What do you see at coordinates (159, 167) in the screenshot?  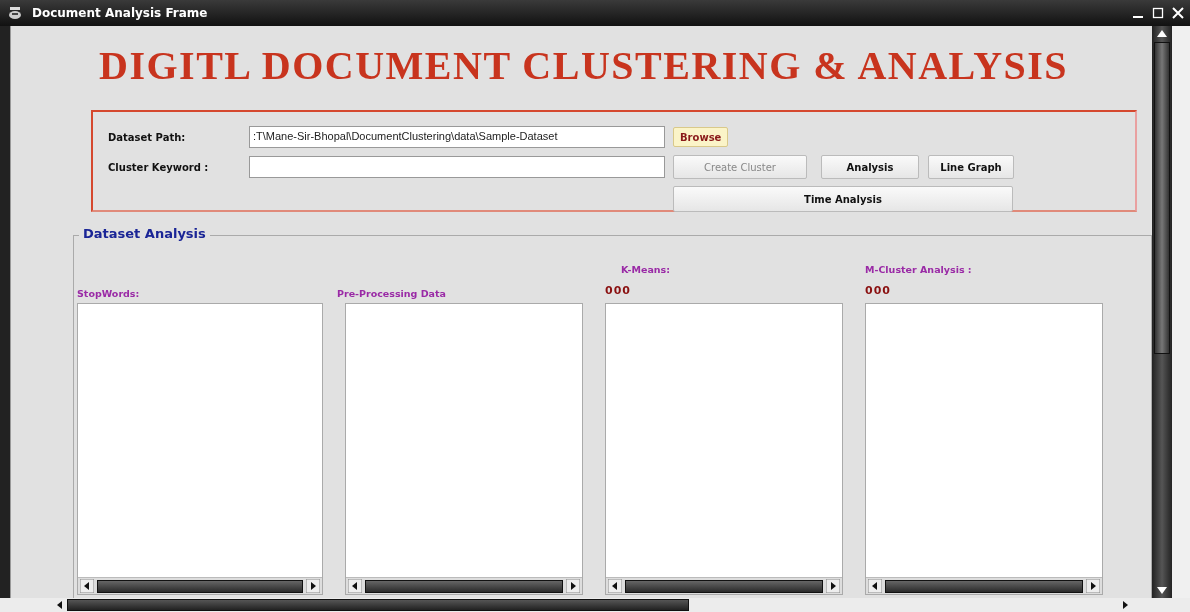 I see `field-label: Cluster Keyword :` at bounding box center [159, 167].